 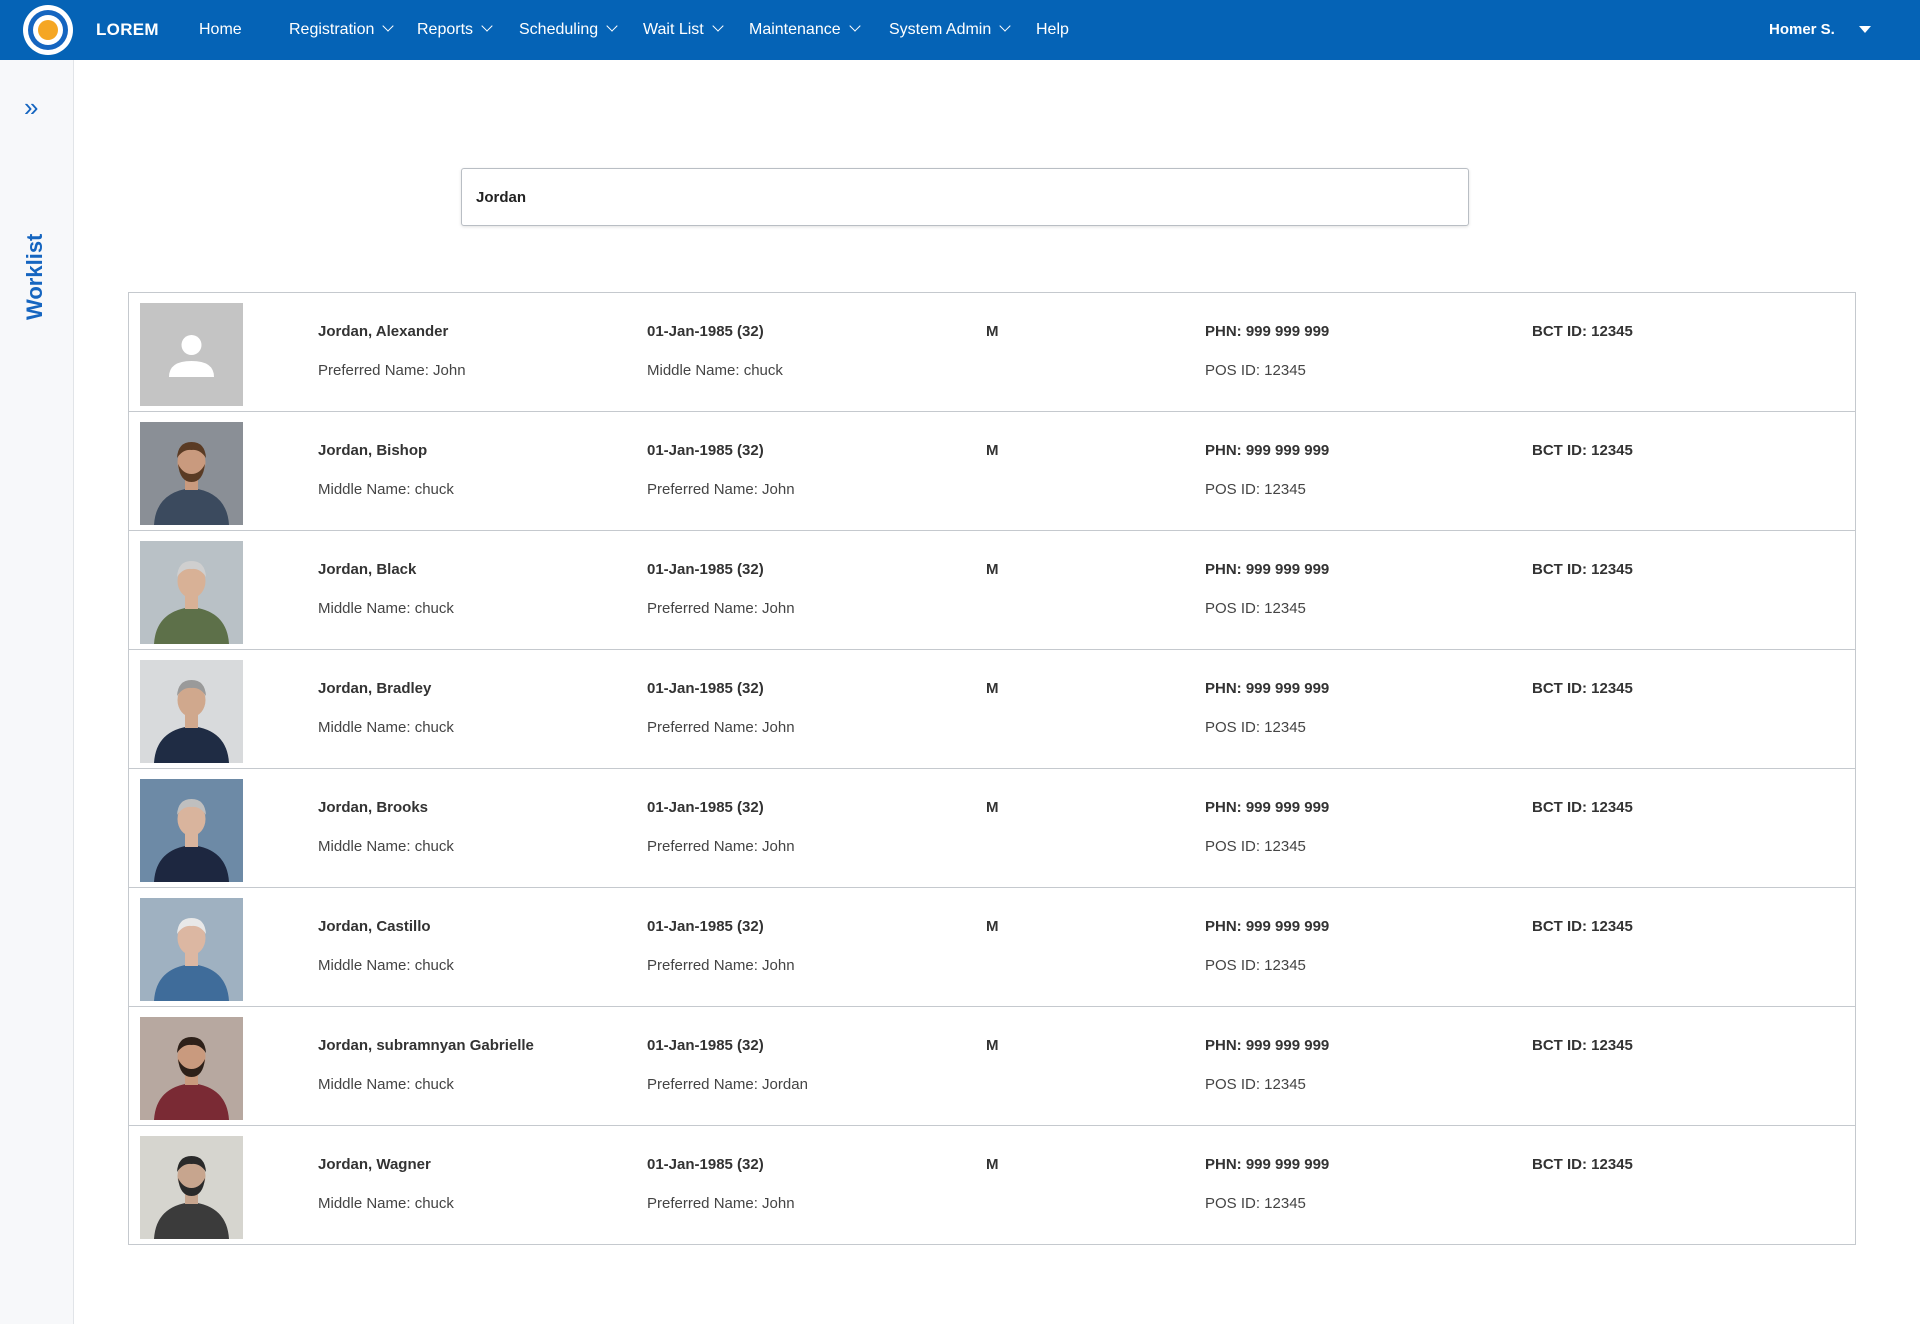 I want to click on patient-name: Jordan, Black, so click(x=367, y=569).